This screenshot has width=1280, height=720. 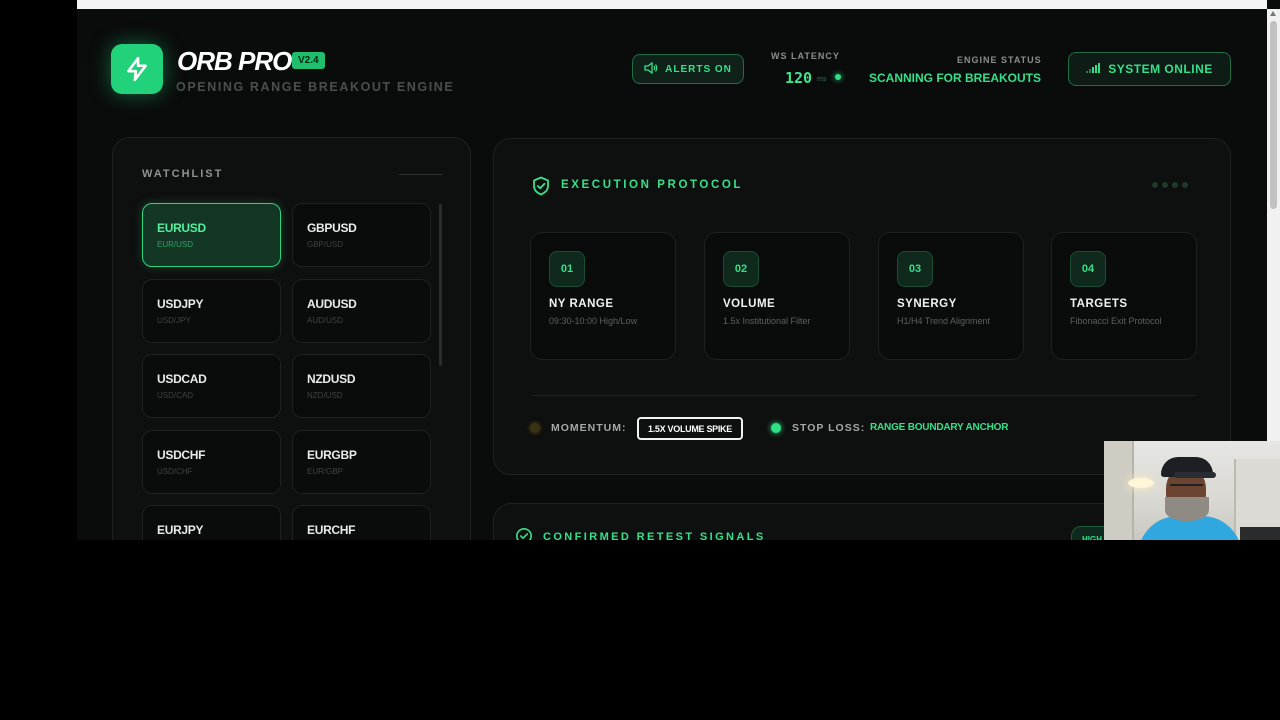 I want to click on watchlist-item-nzdusd: NZDUSD NZD/USD, so click(x=361, y=386).